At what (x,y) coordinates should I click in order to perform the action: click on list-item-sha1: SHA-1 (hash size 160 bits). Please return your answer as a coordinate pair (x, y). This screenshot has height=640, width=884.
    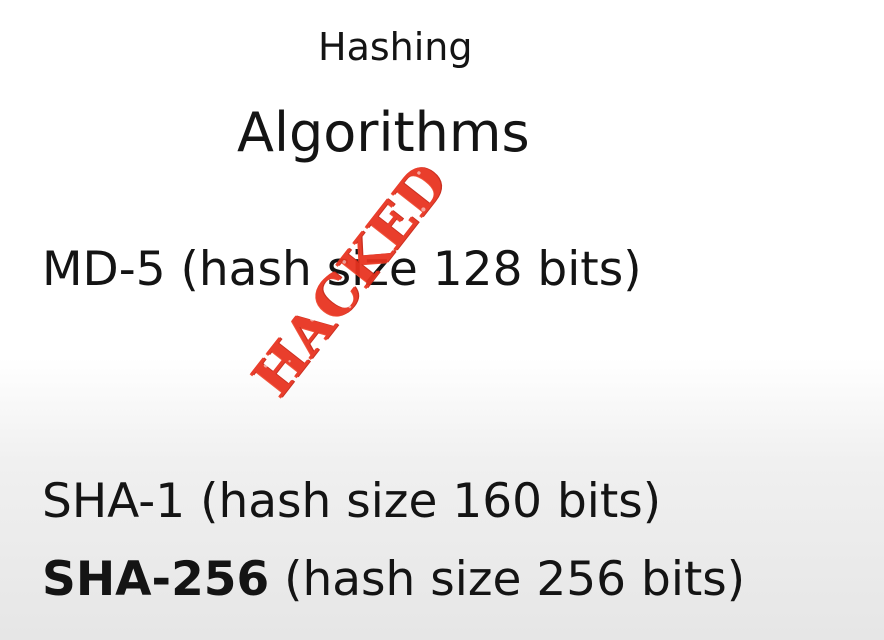
    Looking at the image, I should click on (351, 501).